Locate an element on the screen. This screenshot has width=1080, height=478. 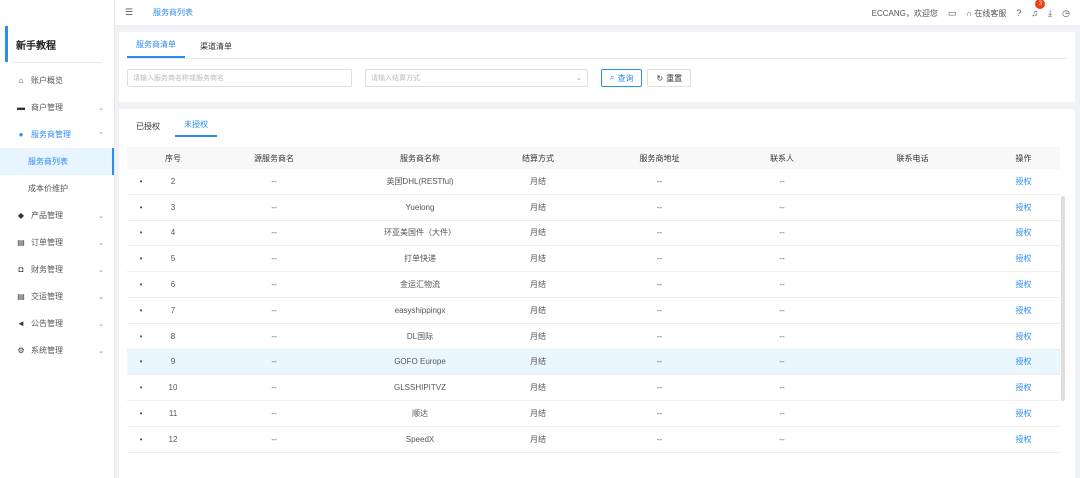
tab-channels: 渠道清单 is located at coordinates (216, 49).